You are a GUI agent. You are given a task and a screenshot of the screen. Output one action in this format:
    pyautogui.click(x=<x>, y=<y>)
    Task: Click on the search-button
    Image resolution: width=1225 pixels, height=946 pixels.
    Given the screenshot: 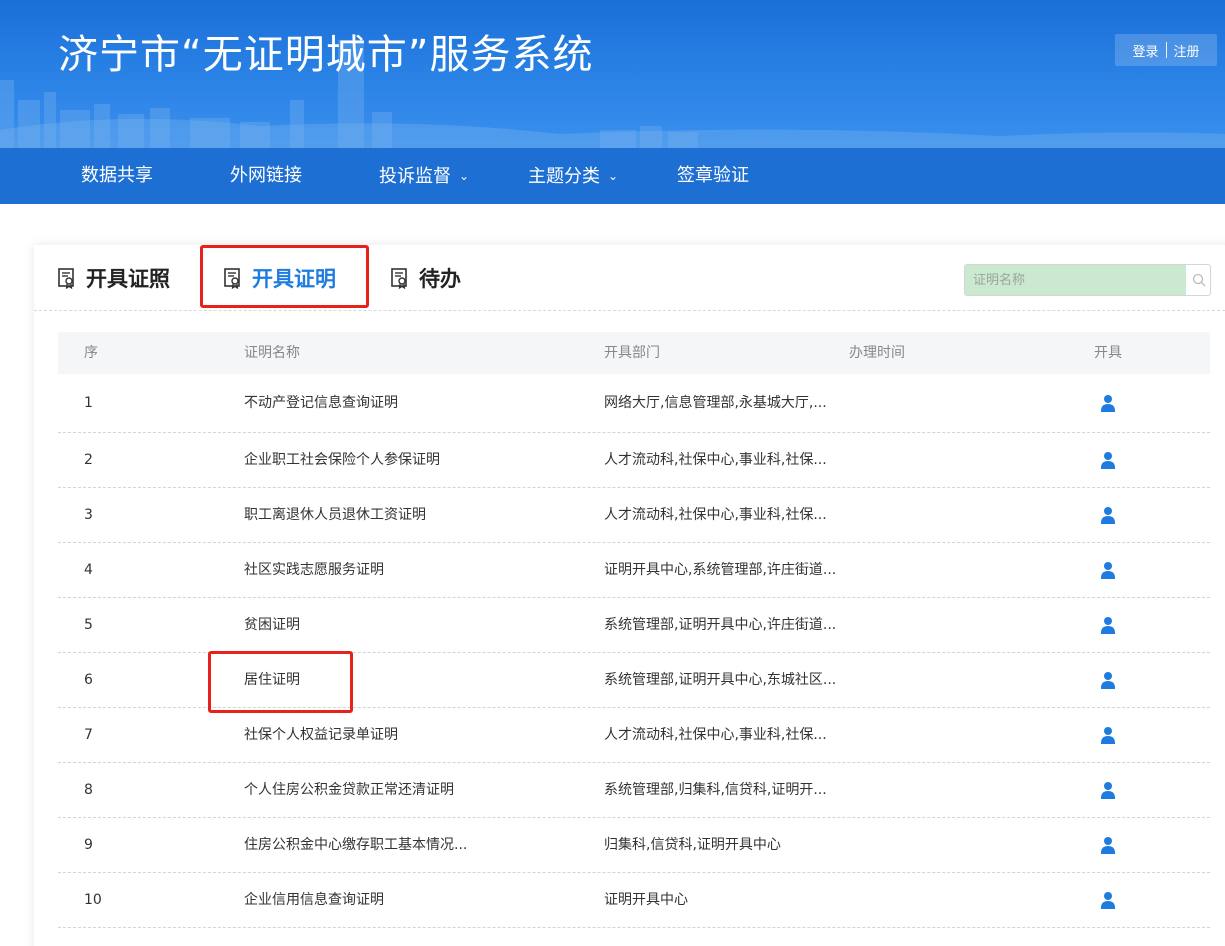 What is the action you would take?
    pyautogui.click(x=1198, y=280)
    